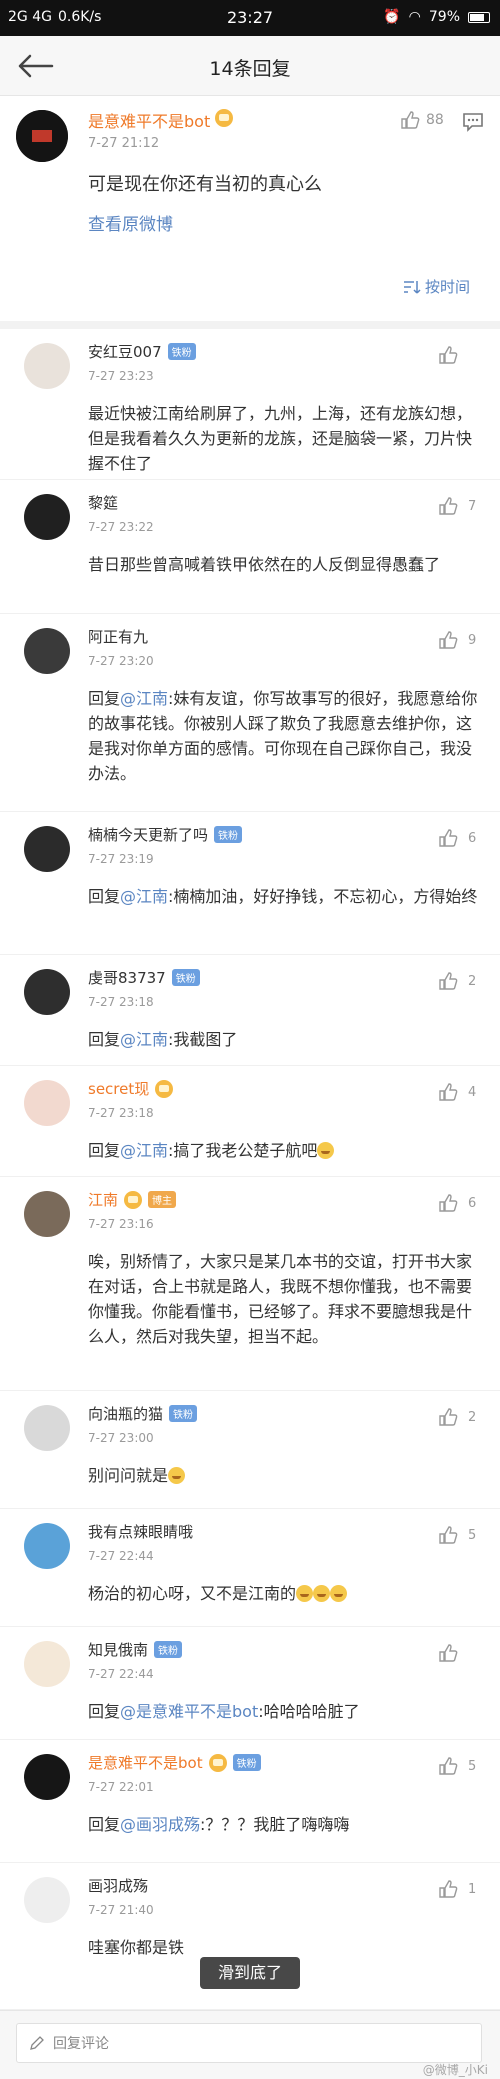  I want to click on reply-author: 虔哥83737, so click(127, 977).